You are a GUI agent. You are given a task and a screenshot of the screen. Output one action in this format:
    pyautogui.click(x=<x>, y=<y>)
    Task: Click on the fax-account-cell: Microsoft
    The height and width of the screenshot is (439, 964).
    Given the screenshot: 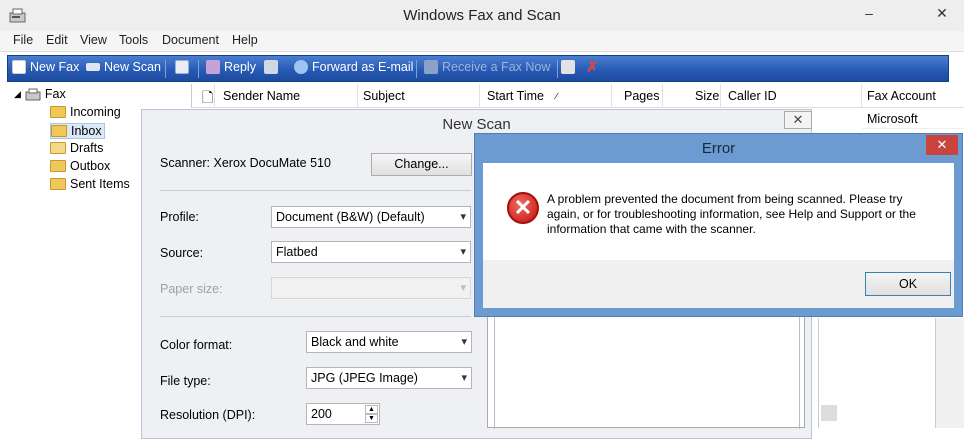 What is the action you would take?
    pyautogui.click(x=892, y=119)
    